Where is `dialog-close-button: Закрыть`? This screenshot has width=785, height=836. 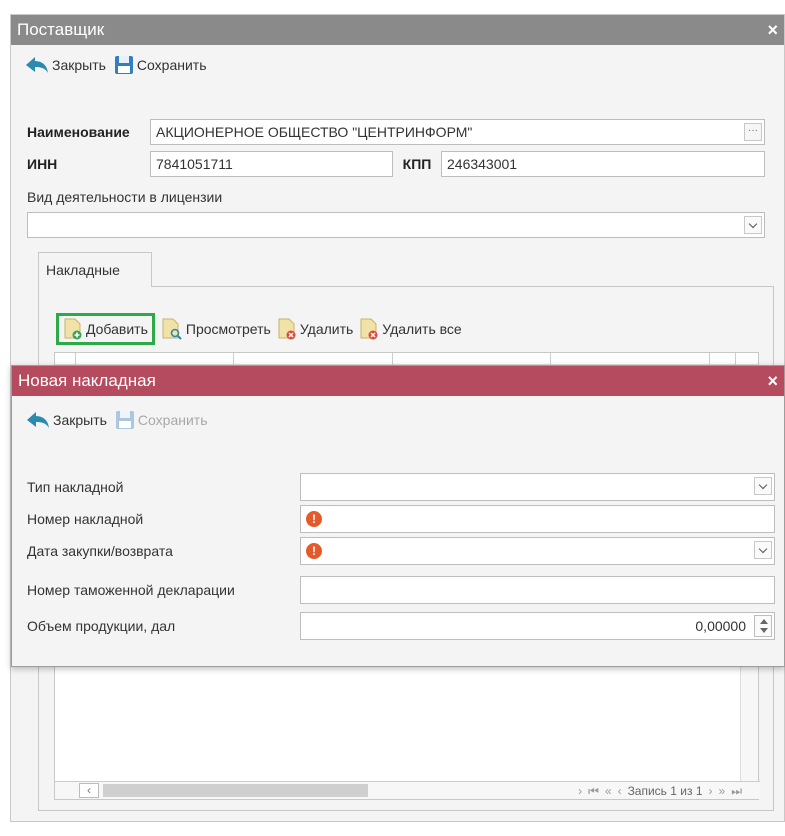
dialog-close-button: Закрыть is located at coordinates (66, 420).